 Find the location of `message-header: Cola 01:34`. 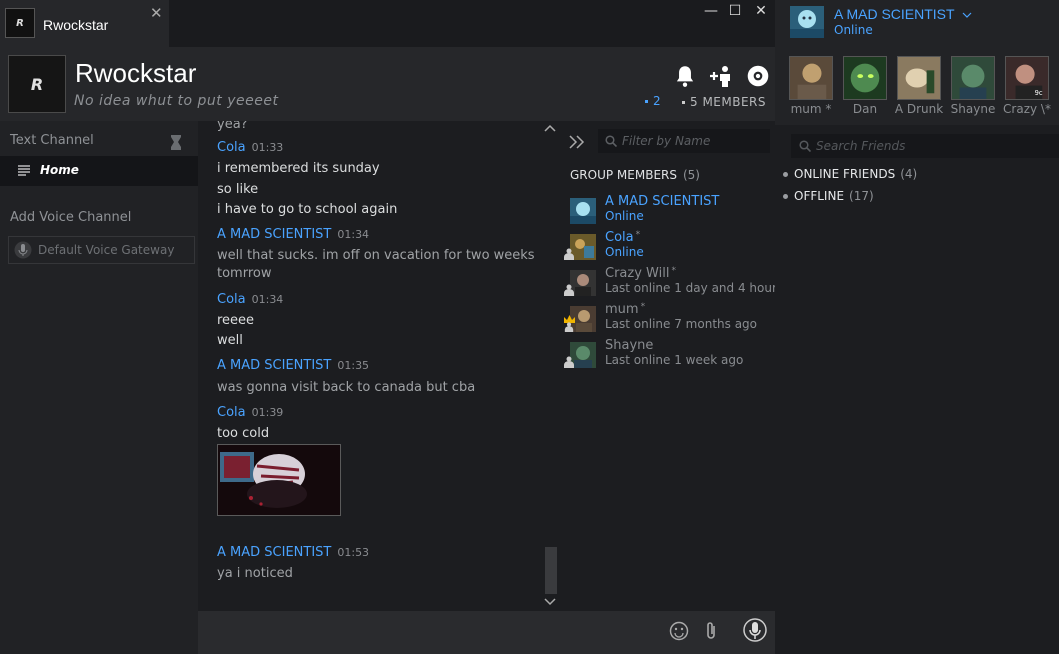

message-header: Cola 01:34 is located at coordinates (250, 299).